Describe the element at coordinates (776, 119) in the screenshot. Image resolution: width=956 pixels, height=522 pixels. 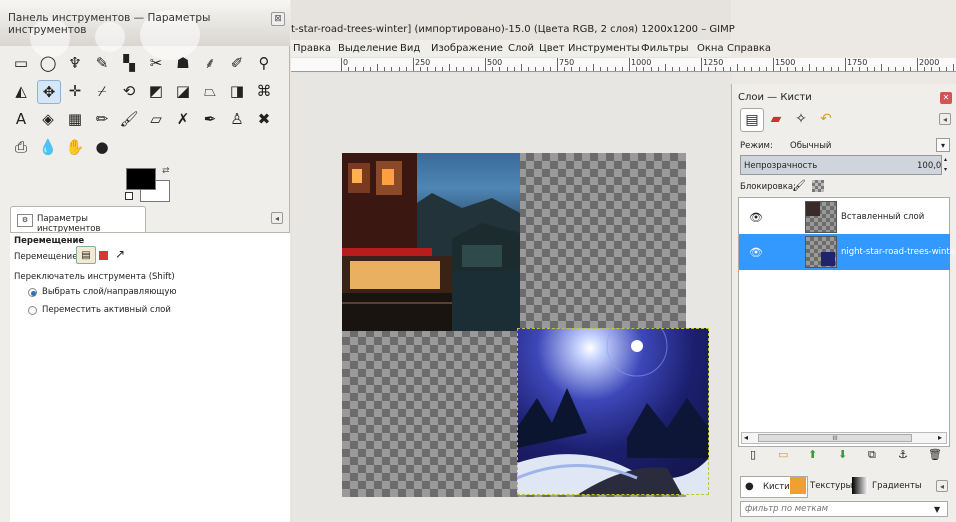
I see `tab-channels: ▰` at that location.